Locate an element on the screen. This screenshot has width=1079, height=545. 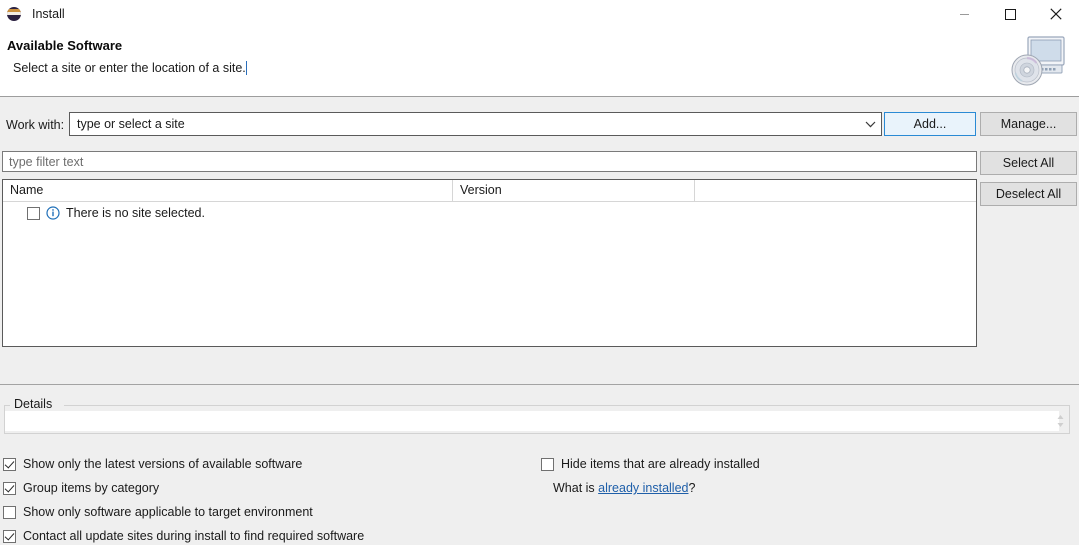
link-suffix: ? is located at coordinates (692, 488).